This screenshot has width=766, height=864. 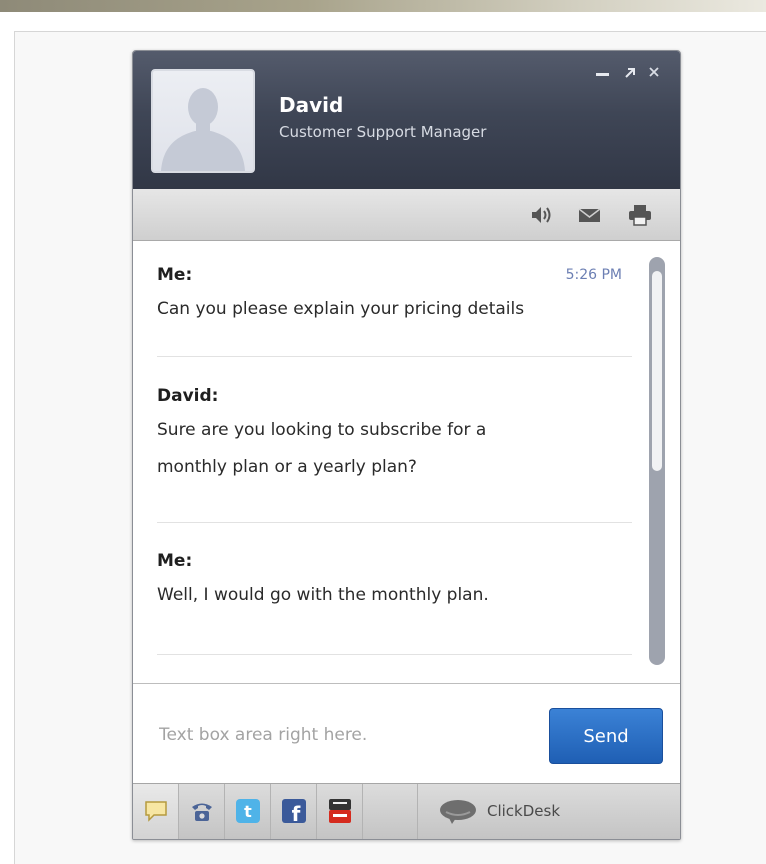 I want to click on agent-name: David, so click(x=311, y=105).